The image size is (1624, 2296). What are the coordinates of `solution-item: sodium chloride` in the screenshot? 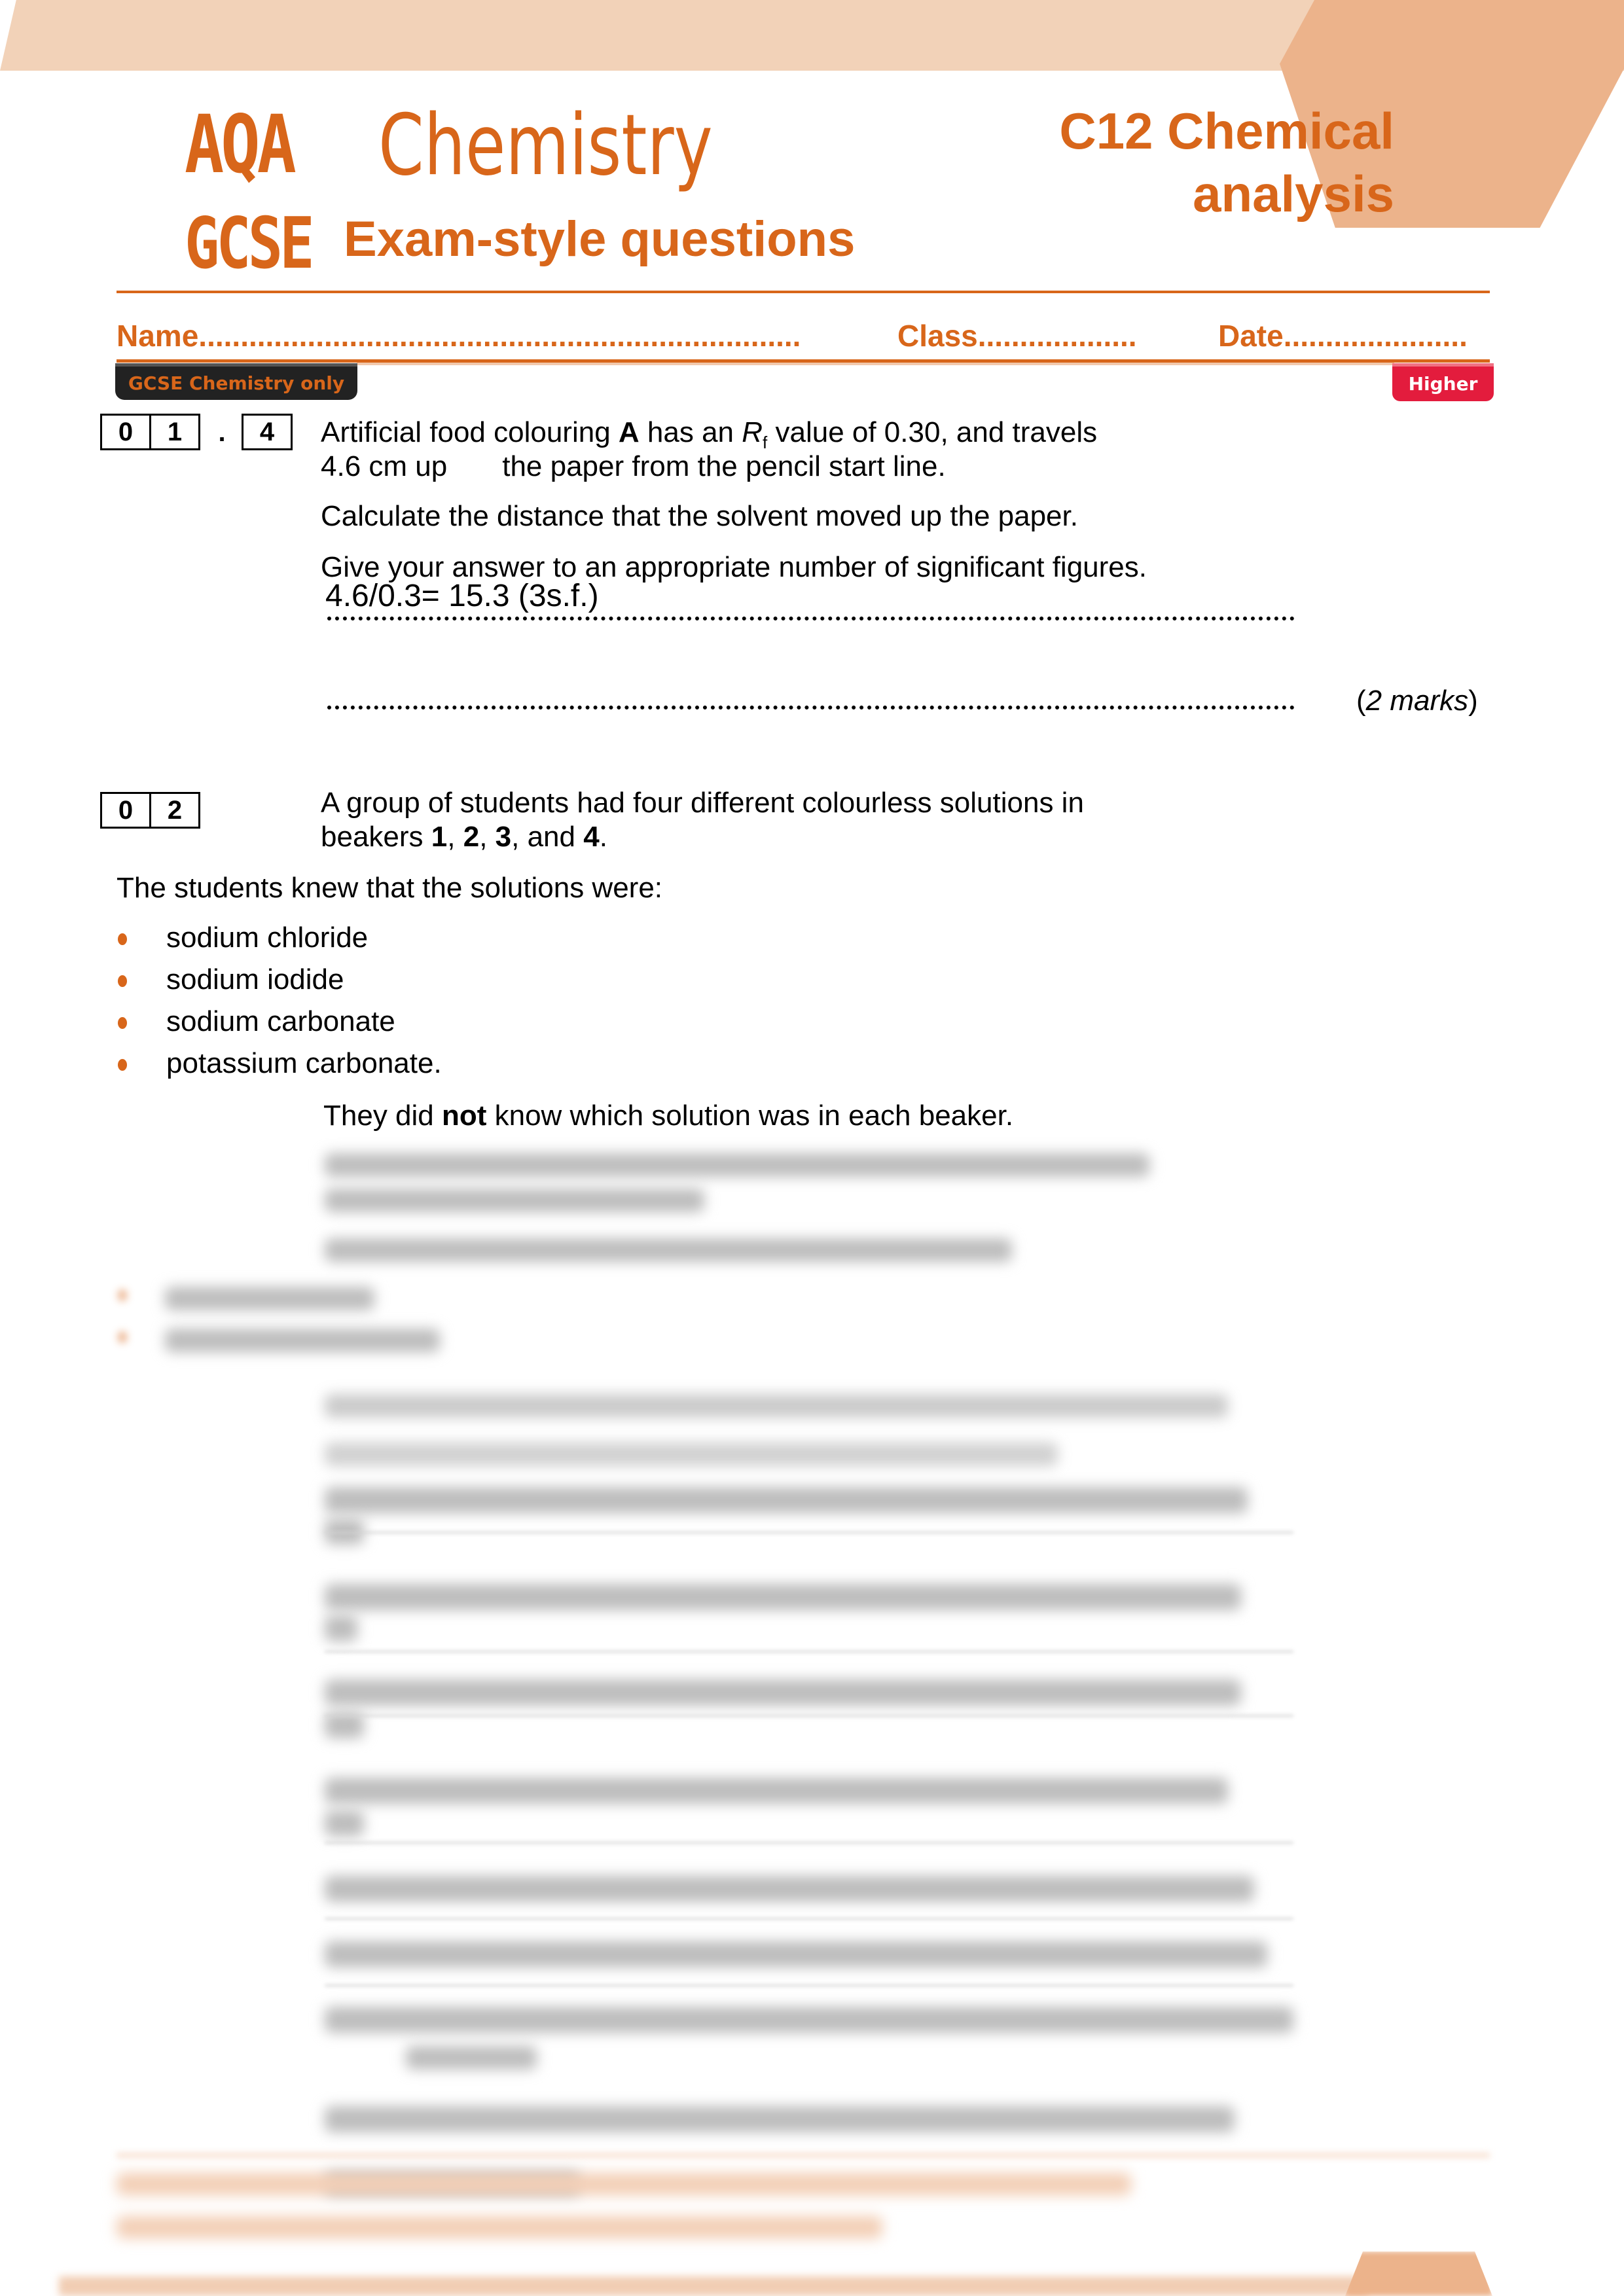 It's located at (267, 938).